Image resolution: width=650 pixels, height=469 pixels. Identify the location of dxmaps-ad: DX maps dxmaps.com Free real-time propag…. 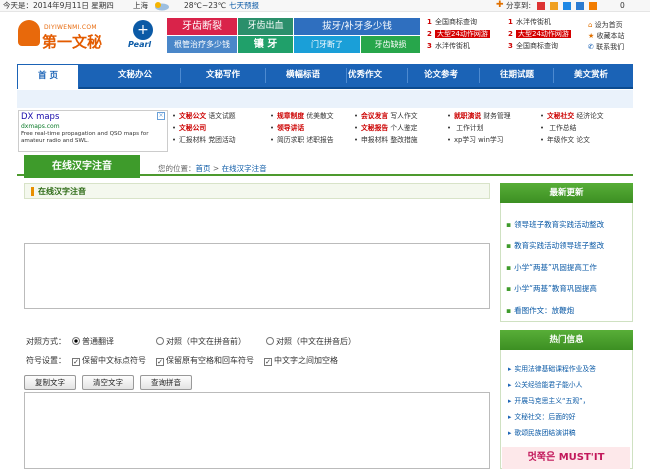
(93, 131).